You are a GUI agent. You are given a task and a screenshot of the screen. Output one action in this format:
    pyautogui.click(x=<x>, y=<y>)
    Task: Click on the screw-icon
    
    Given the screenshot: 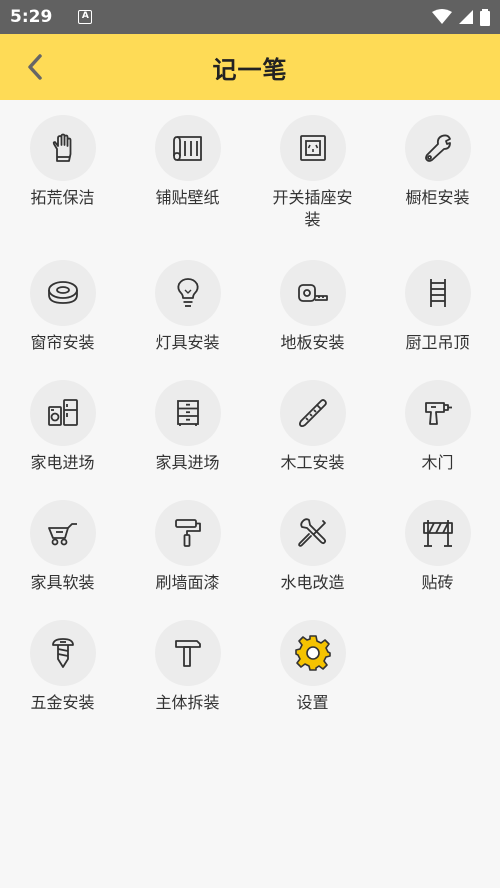 What is the action you would take?
    pyautogui.click(x=62, y=653)
    